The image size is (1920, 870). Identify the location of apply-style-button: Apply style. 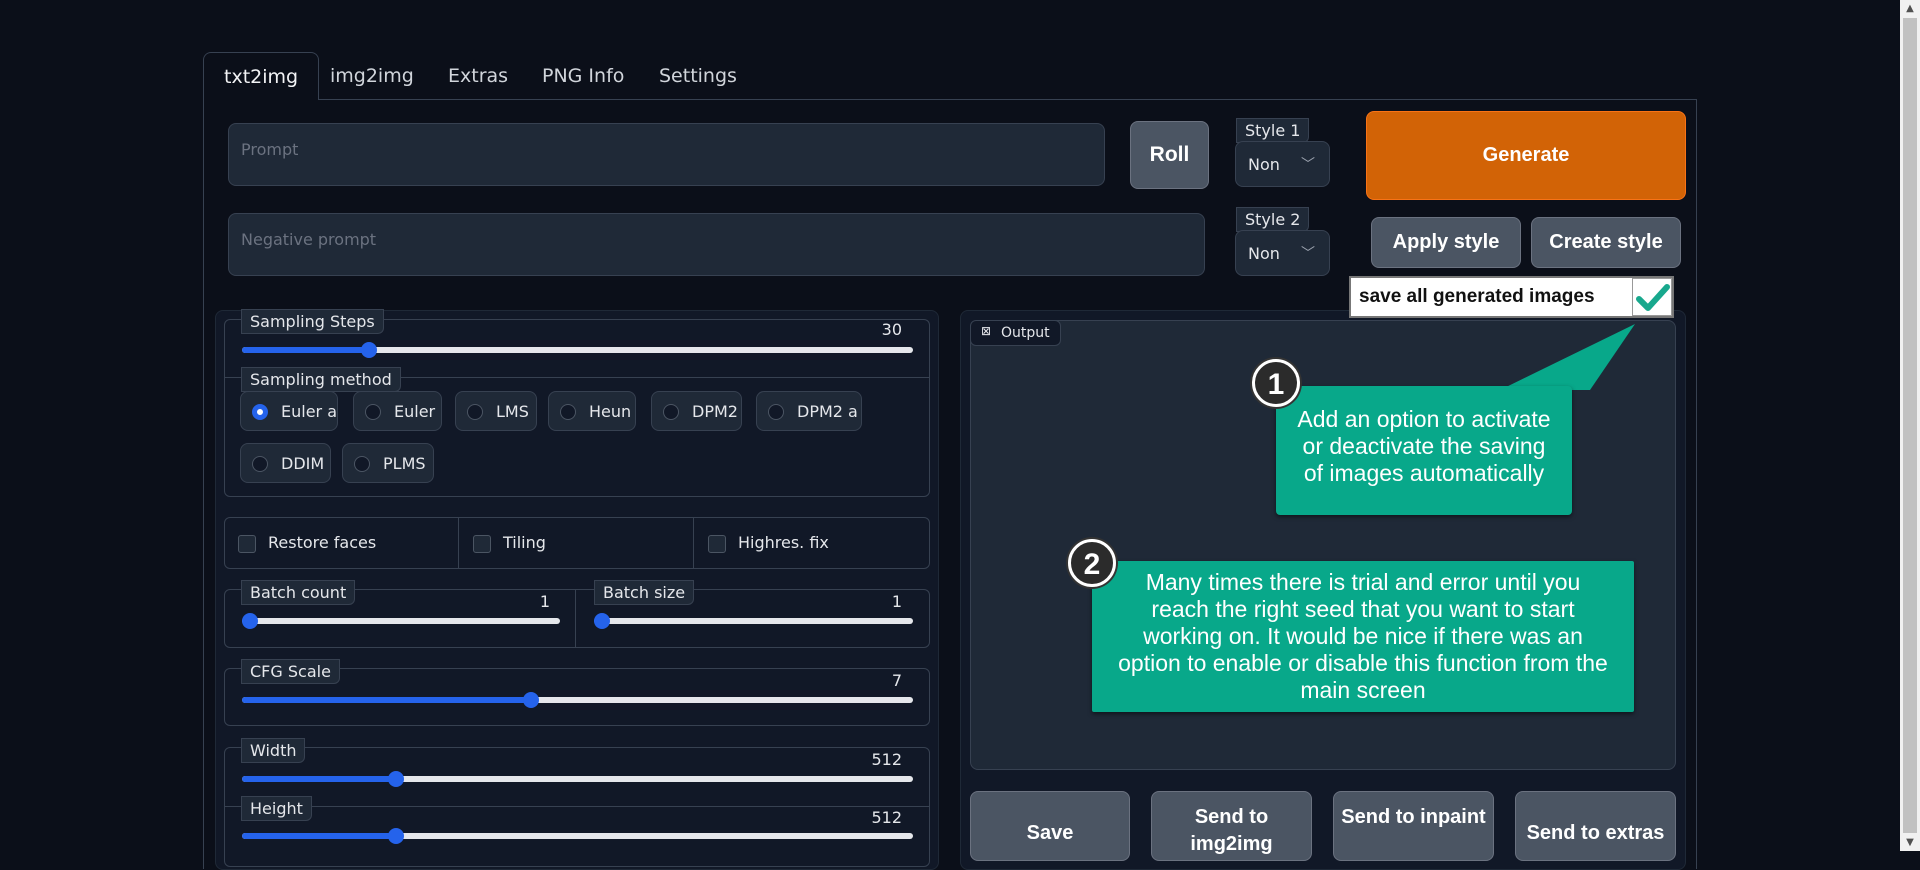
(1446, 242).